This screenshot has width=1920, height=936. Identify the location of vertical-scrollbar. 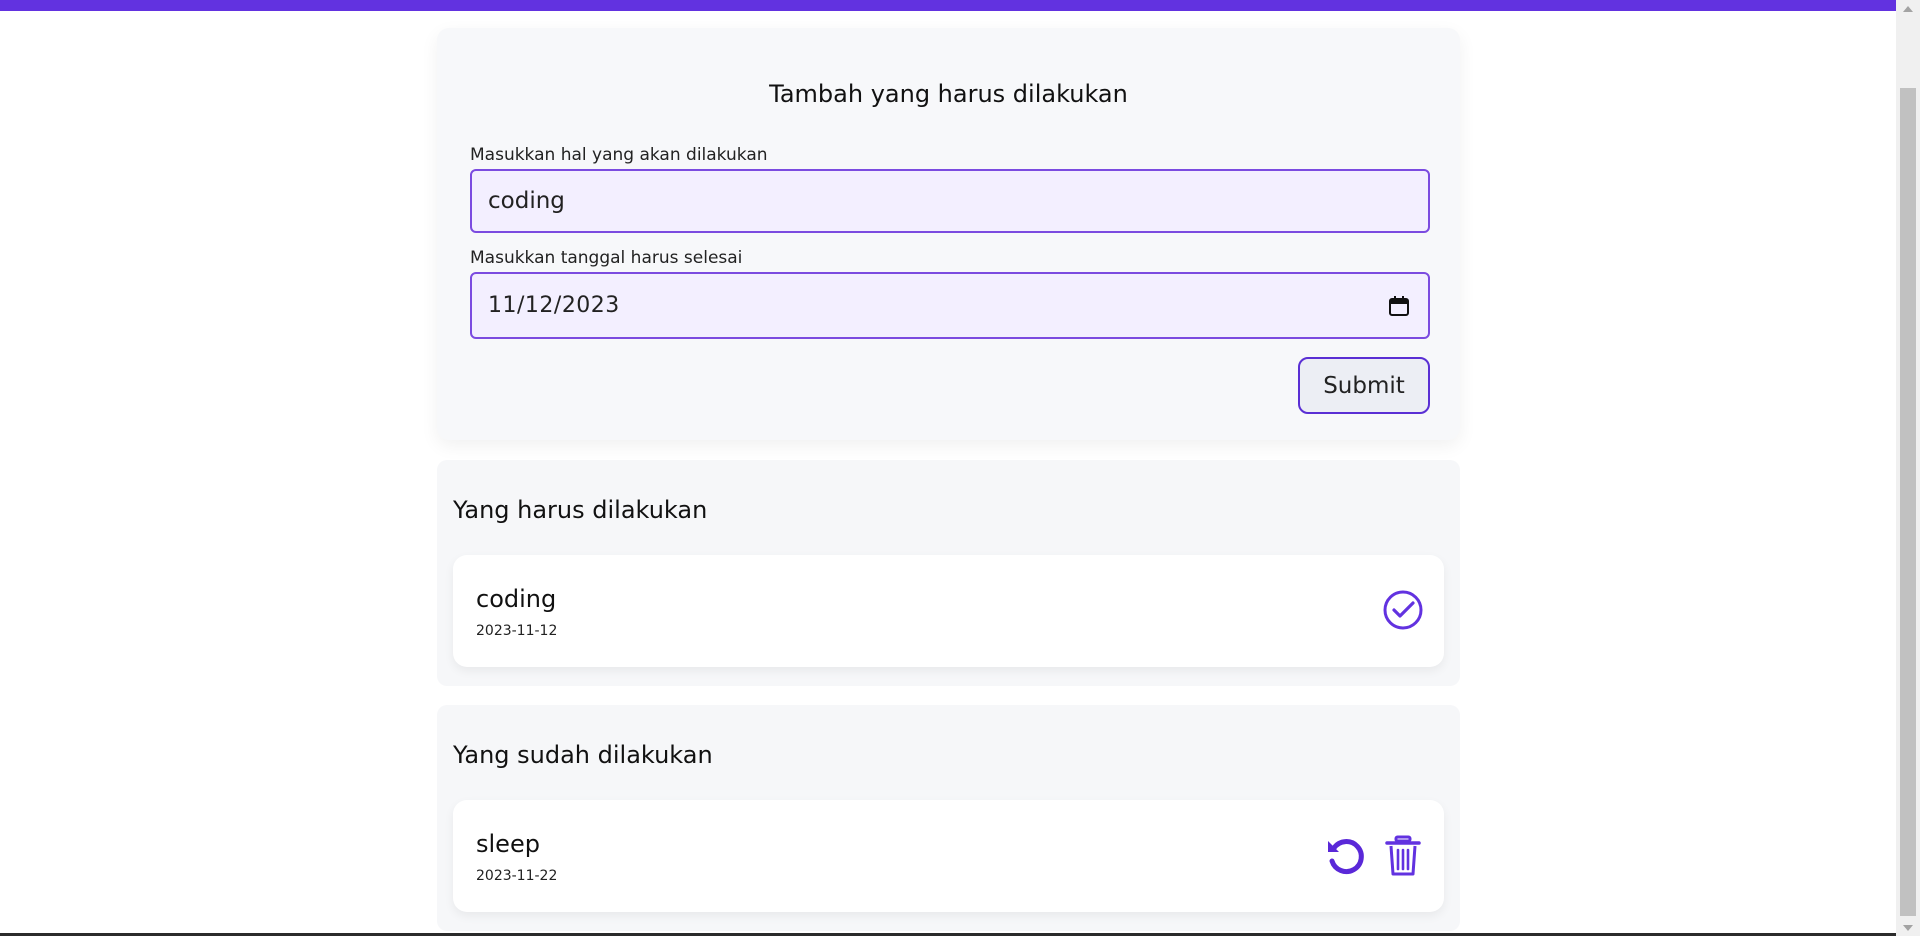
(1908, 468).